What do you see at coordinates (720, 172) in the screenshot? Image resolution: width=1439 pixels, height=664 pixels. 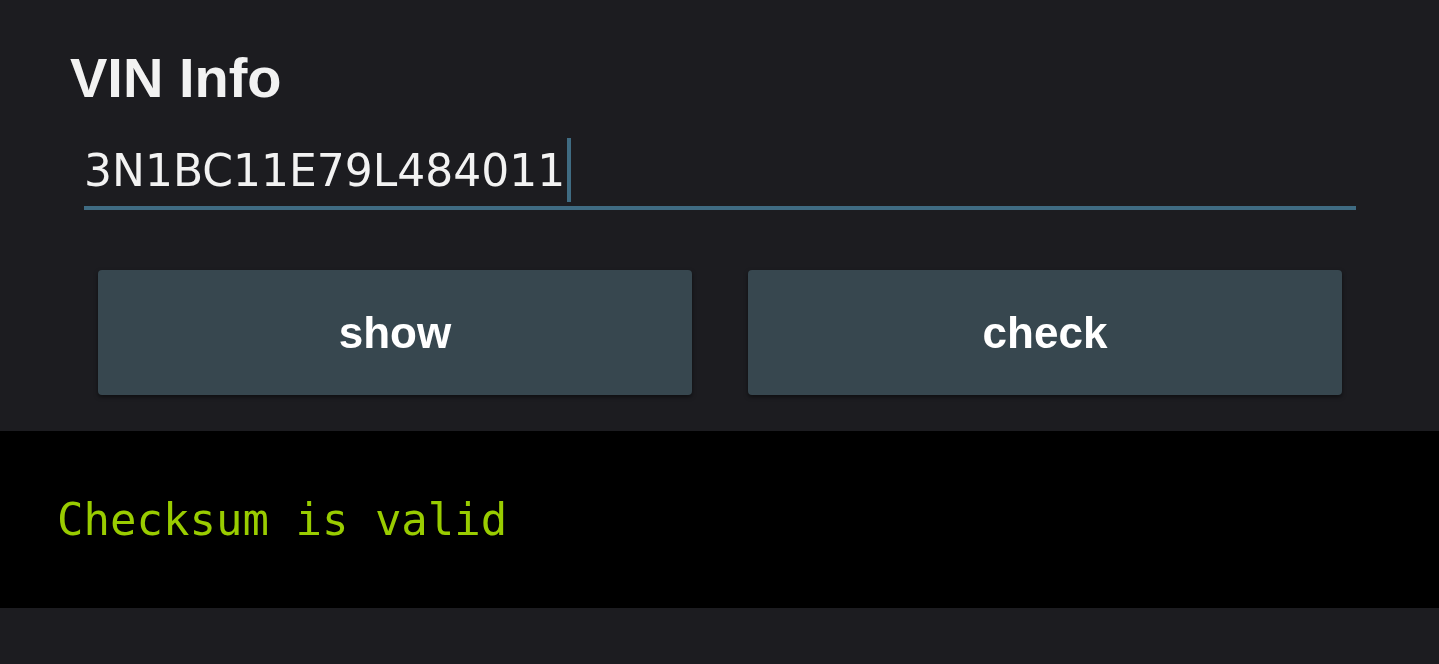 I see `vin-input-field: 3N1BC11E79L484011` at bounding box center [720, 172].